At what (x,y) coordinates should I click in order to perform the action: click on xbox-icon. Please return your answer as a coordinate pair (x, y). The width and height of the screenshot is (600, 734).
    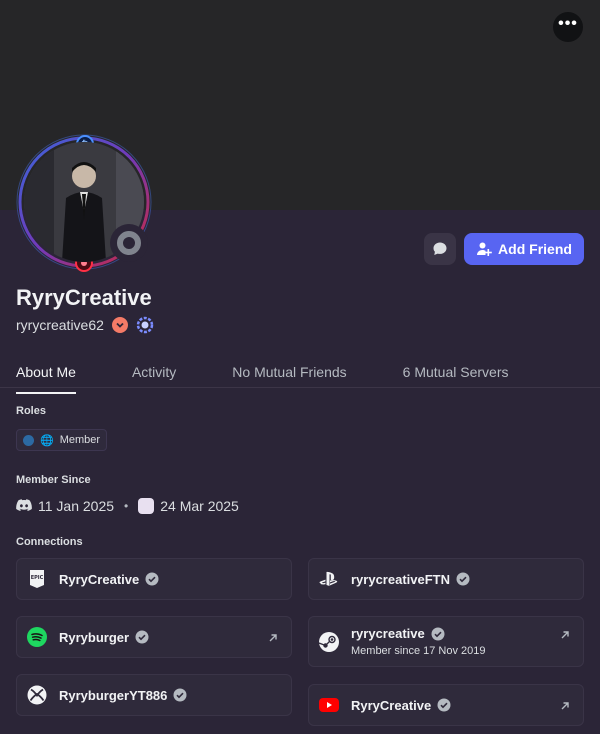
    Looking at the image, I should click on (37, 695).